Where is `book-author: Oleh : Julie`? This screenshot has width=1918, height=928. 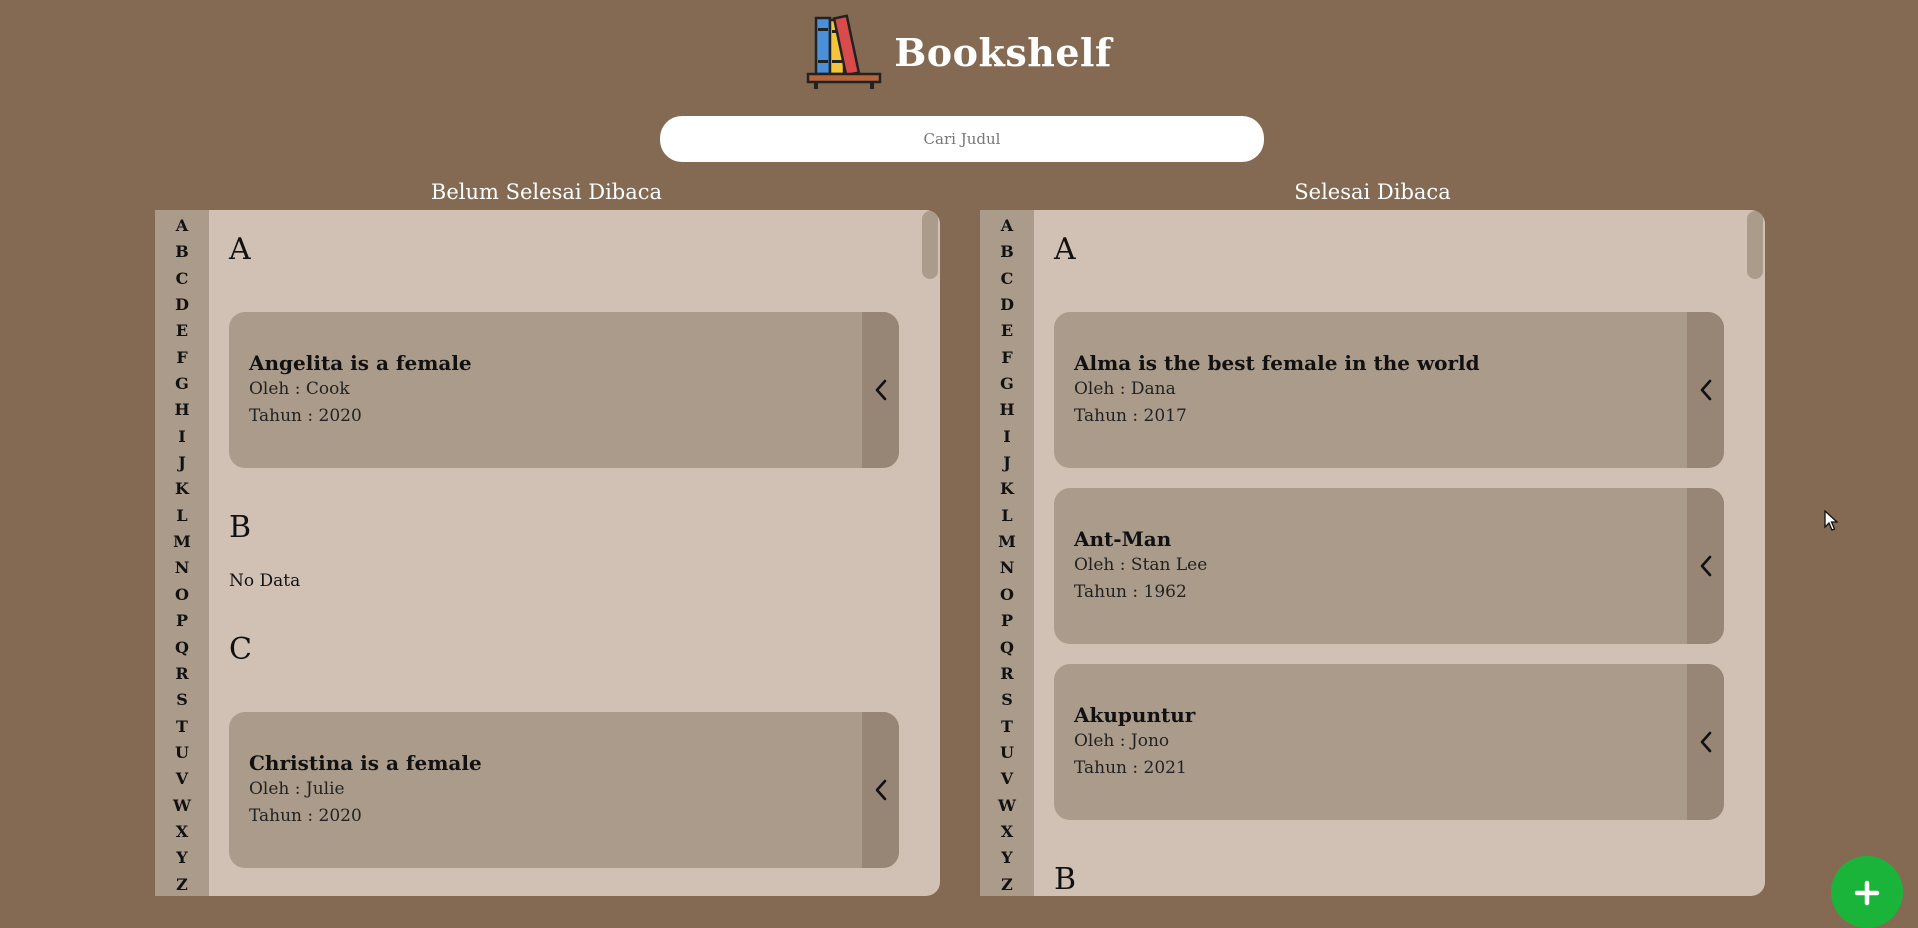 book-author: Oleh : Julie is located at coordinates (297, 789).